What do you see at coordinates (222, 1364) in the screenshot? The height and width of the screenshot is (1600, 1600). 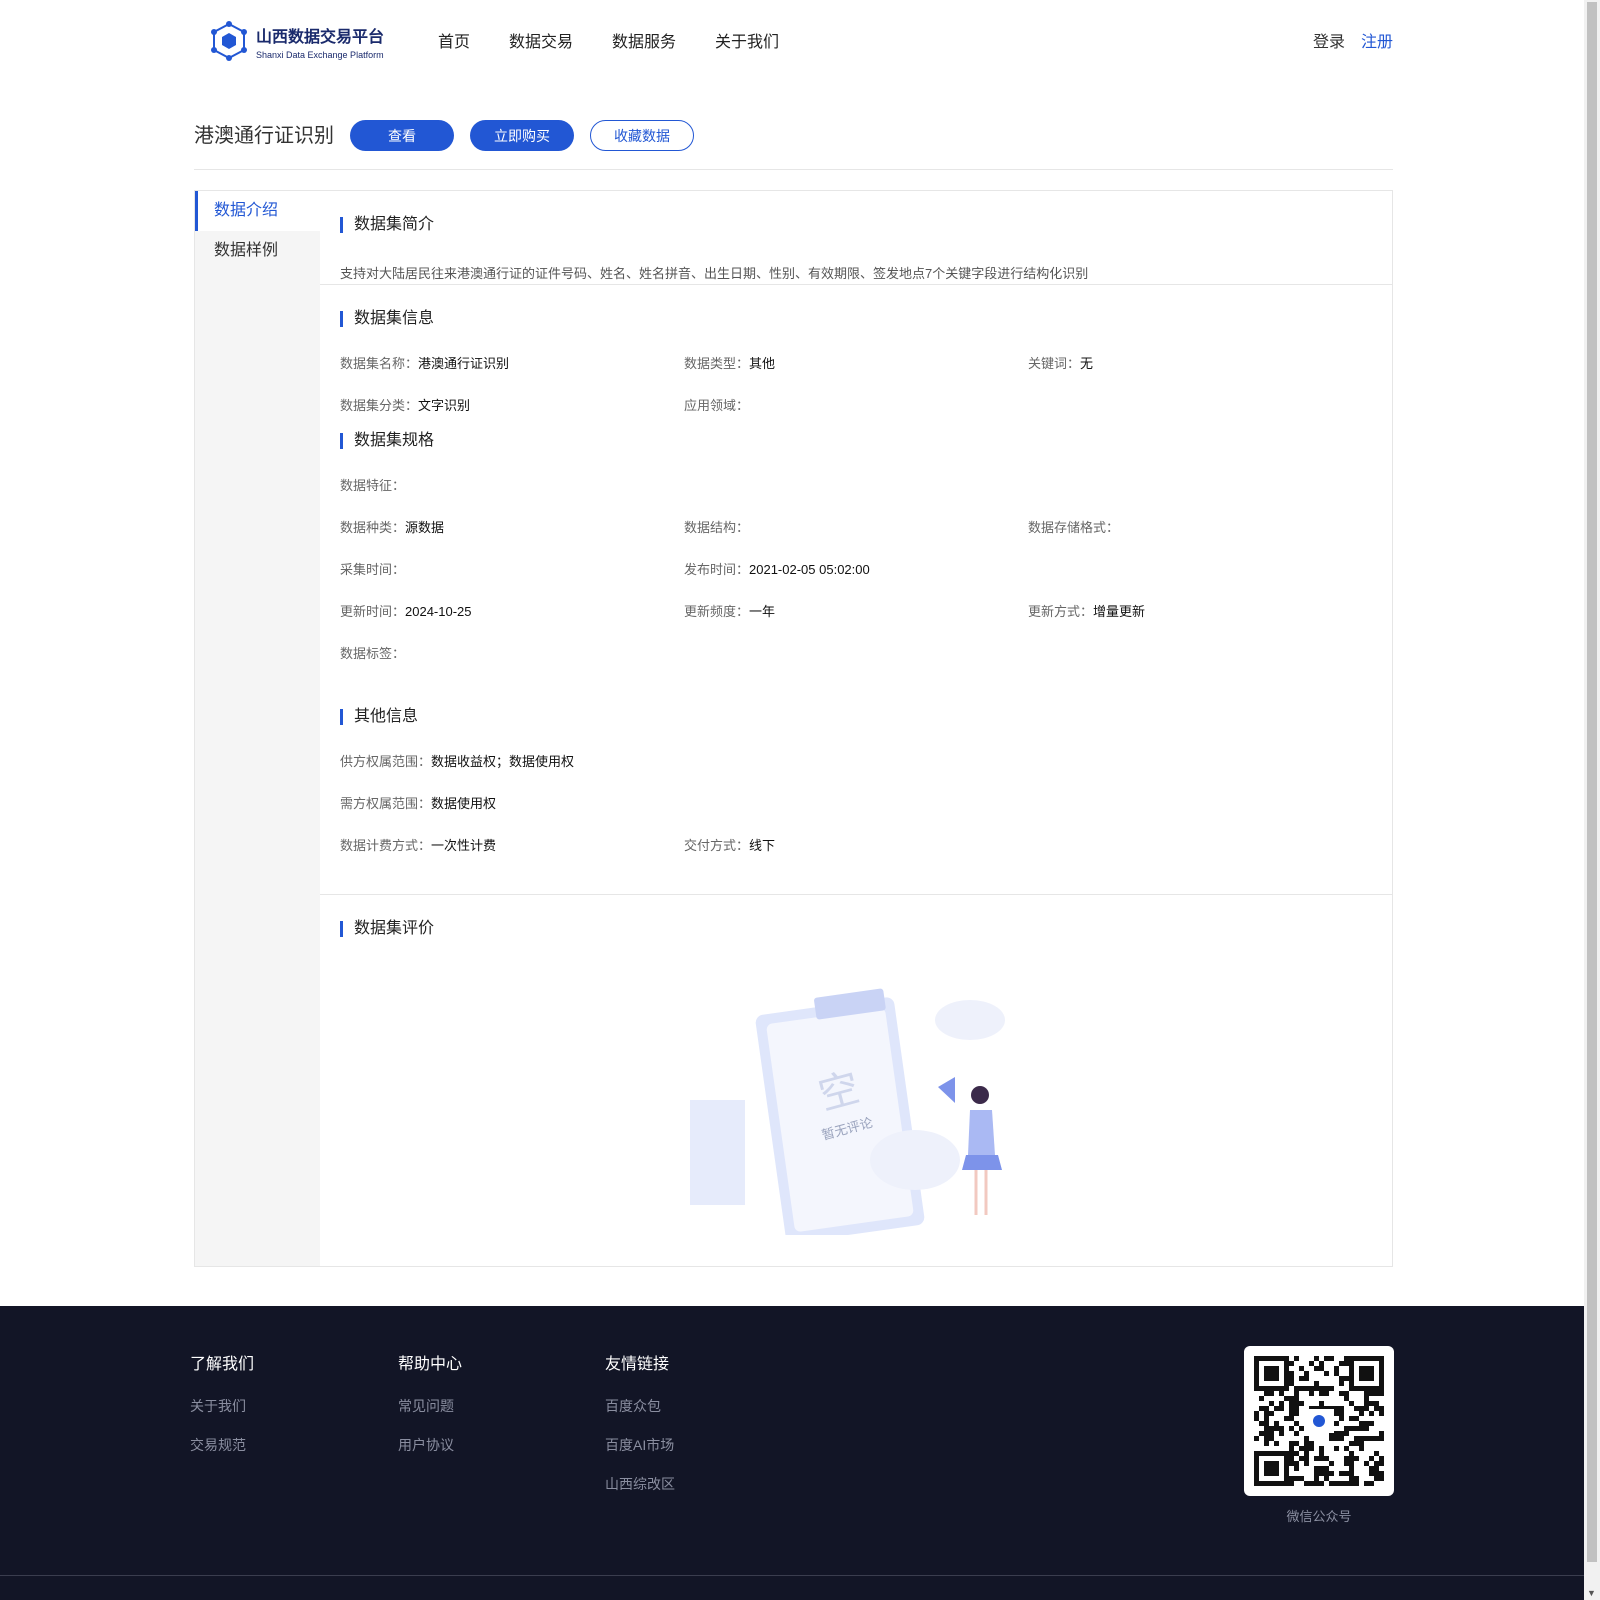 I see `footer-col-title: 了解我们` at bounding box center [222, 1364].